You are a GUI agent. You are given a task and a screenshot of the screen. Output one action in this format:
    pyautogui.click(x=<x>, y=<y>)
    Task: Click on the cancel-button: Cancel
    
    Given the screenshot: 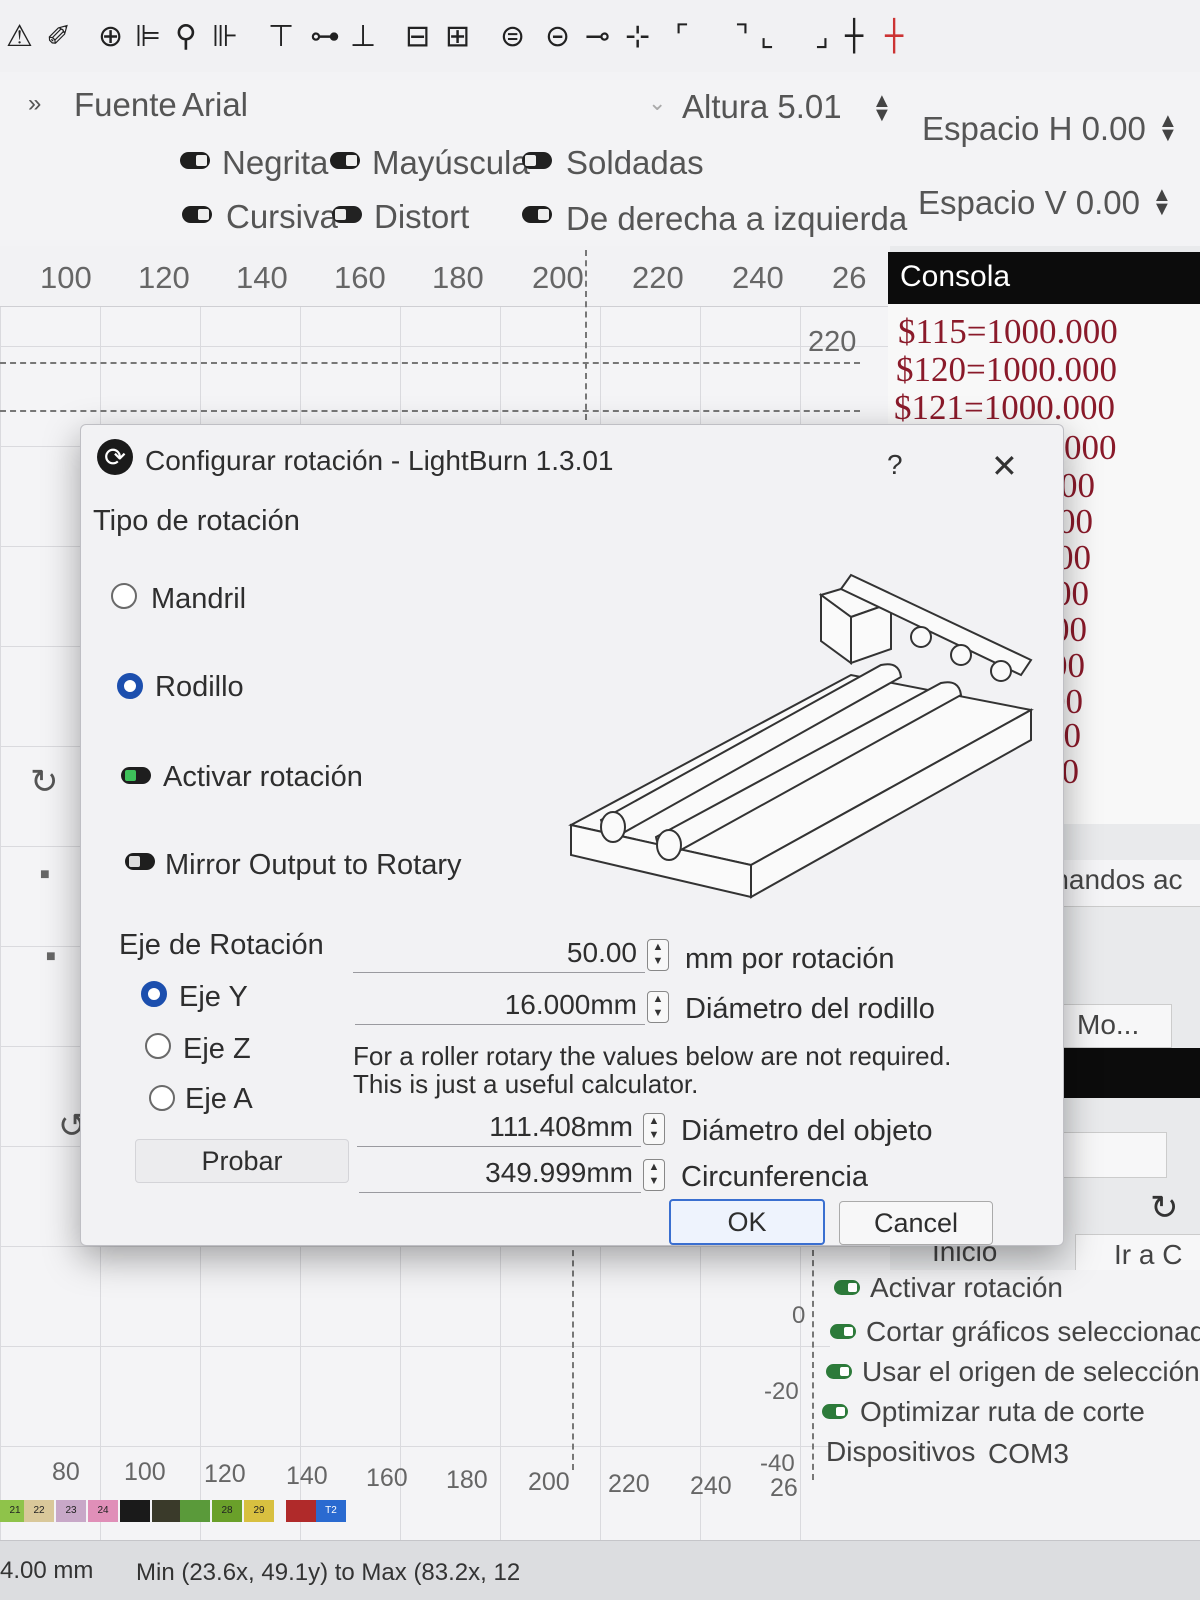 What is the action you would take?
    pyautogui.click(x=916, y=1223)
    